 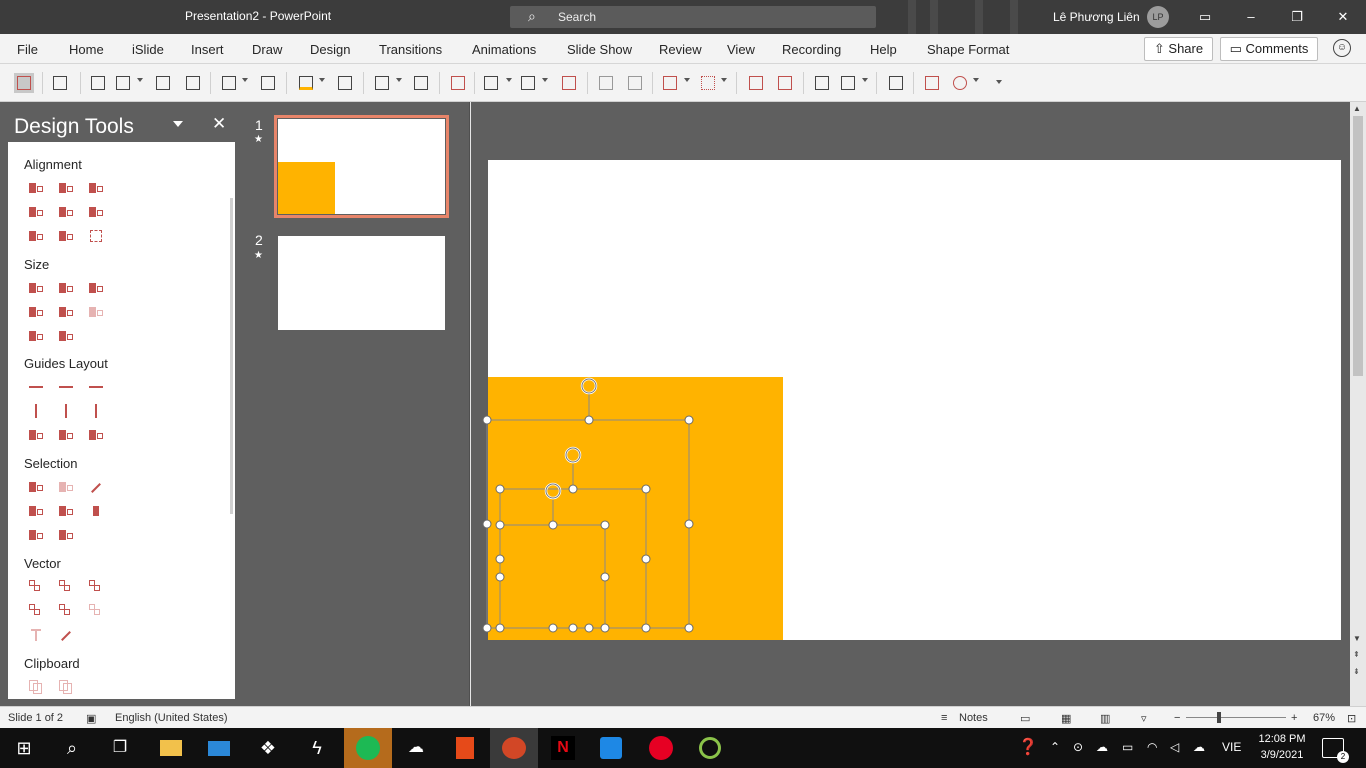 What do you see at coordinates (120, 748) in the screenshot?
I see `task-view-icon: ❐` at bounding box center [120, 748].